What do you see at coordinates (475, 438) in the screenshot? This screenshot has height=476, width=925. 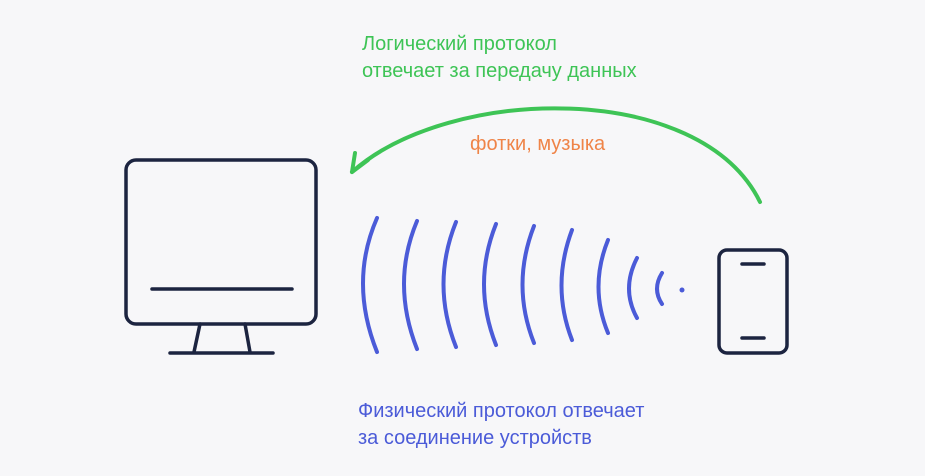 I see `physical-protocol-line2: за соединение устройств` at bounding box center [475, 438].